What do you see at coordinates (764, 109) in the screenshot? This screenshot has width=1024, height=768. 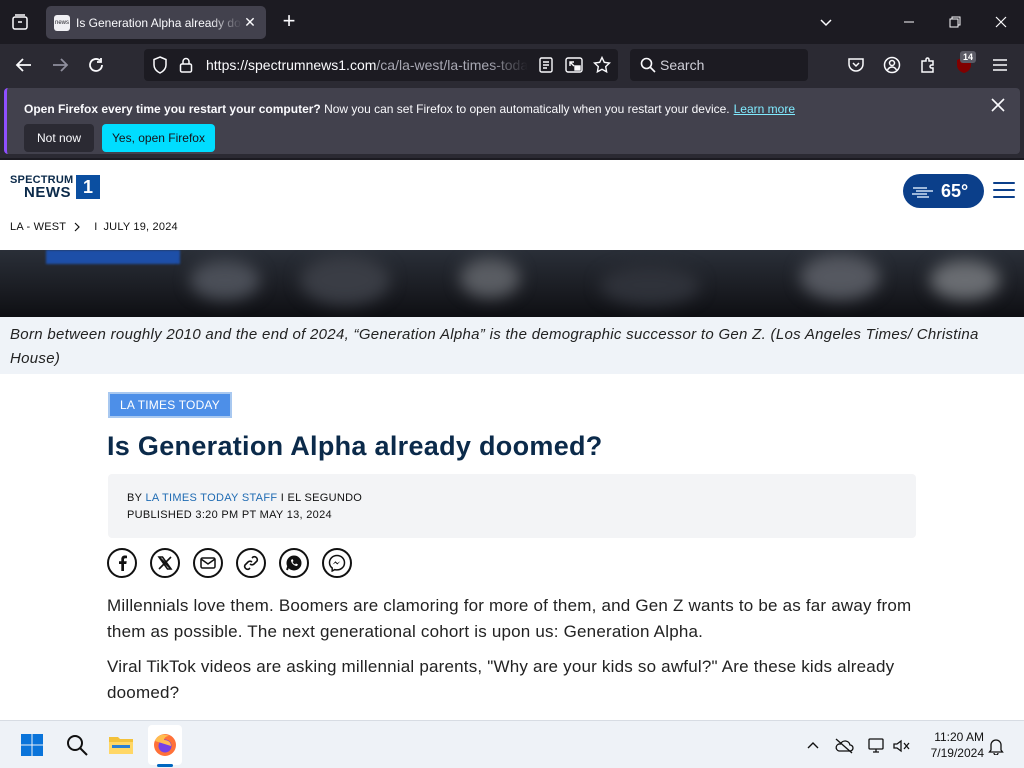 I see `learn-more-link: Learn more` at bounding box center [764, 109].